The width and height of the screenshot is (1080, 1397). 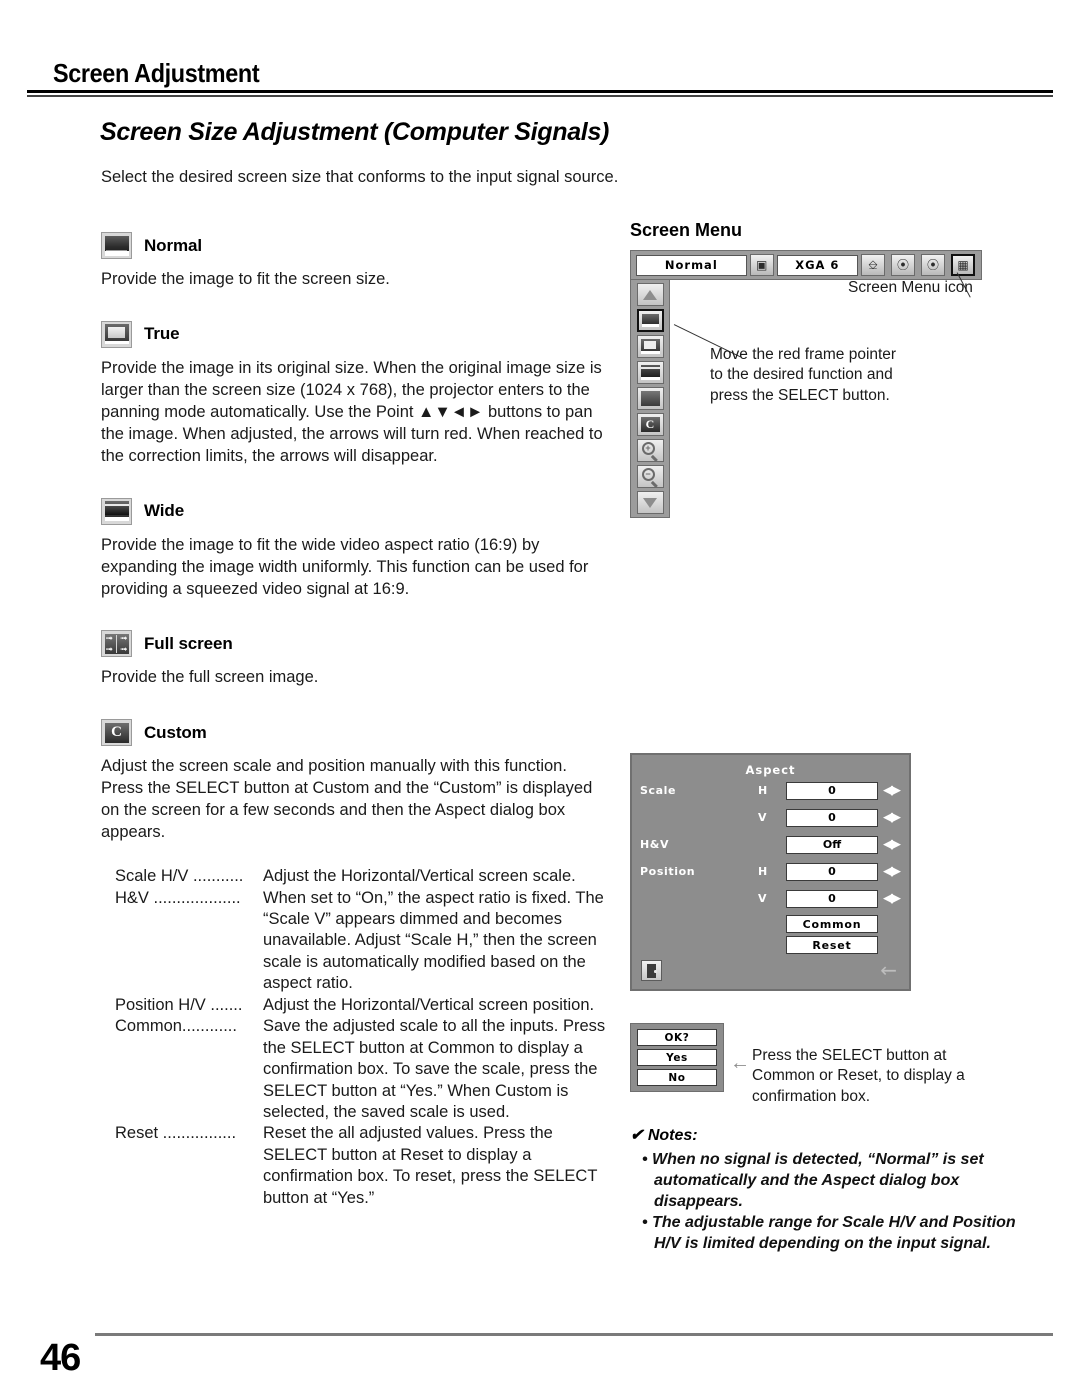 I want to click on aspect-reset-button: Reset, so click(x=832, y=945).